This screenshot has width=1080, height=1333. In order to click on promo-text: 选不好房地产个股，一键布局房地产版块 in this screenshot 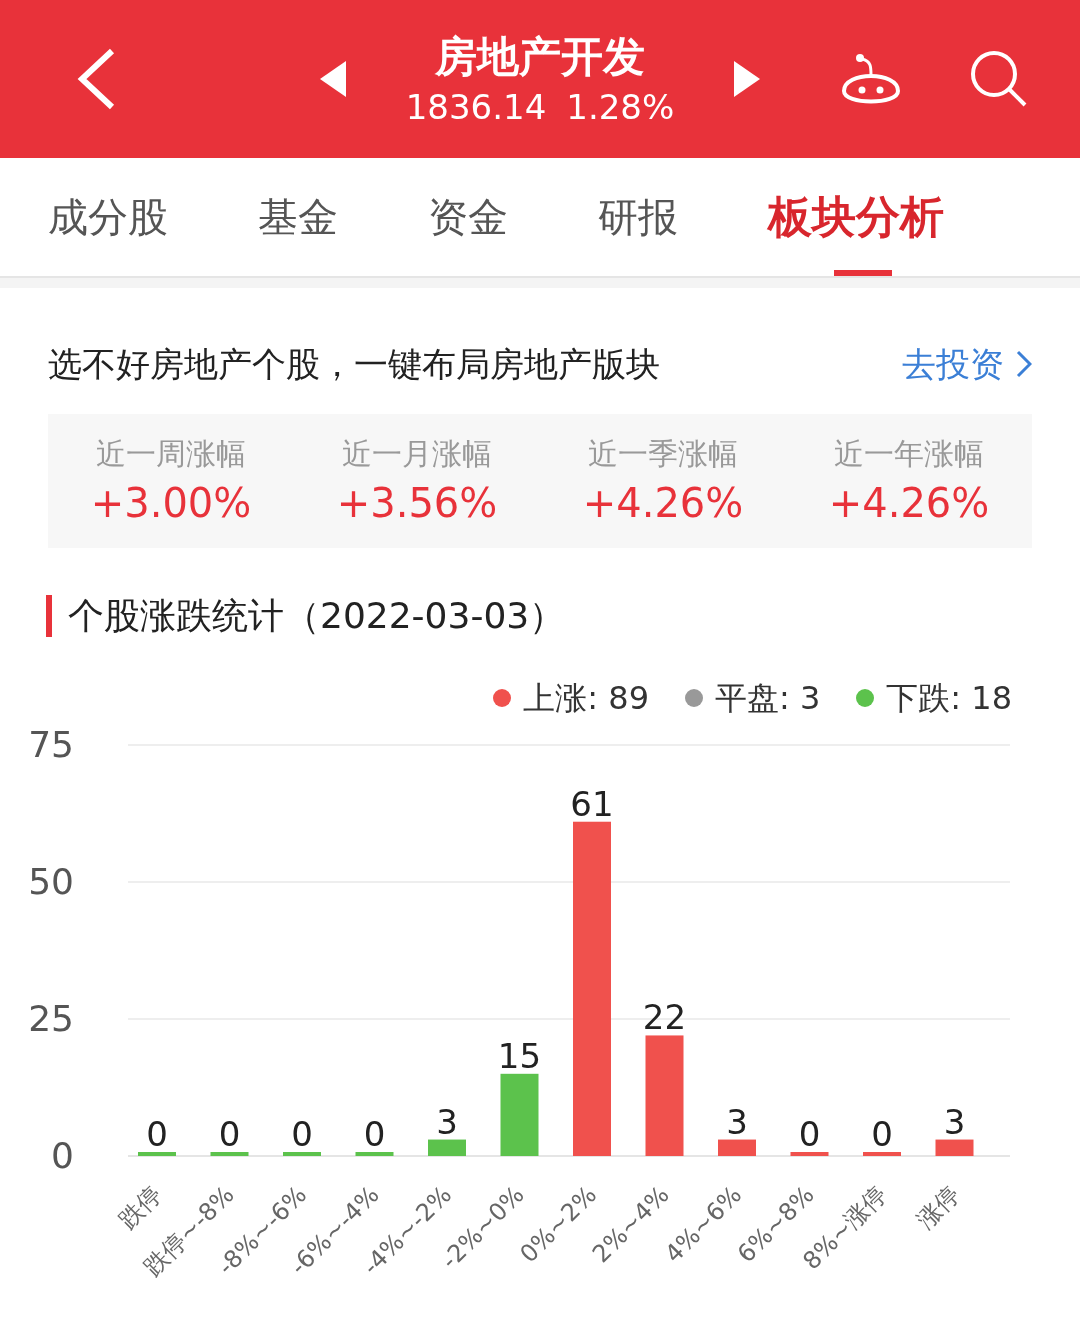, I will do `click(354, 364)`.